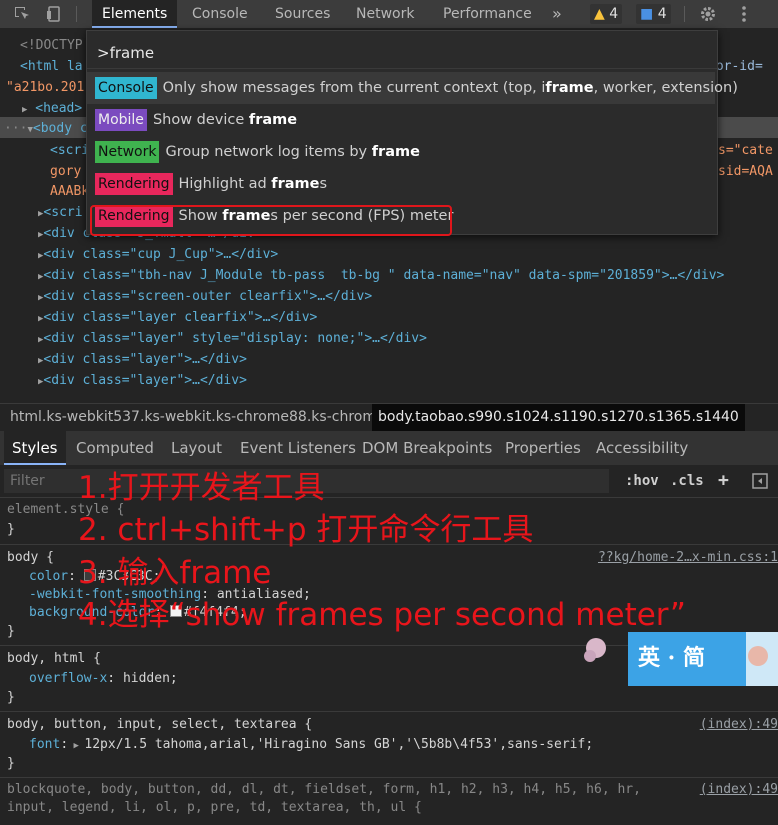 This screenshot has width=778, height=825. Describe the element at coordinates (159, 725) in the screenshot. I see `rule-selector: body, button, input, select, textarea {` at that location.